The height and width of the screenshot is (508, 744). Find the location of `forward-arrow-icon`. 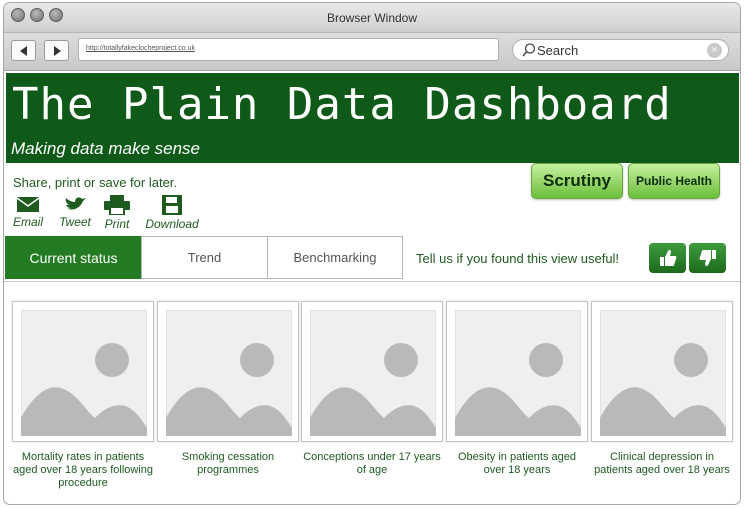

forward-arrow-icon is located at coordinates (57, 50).